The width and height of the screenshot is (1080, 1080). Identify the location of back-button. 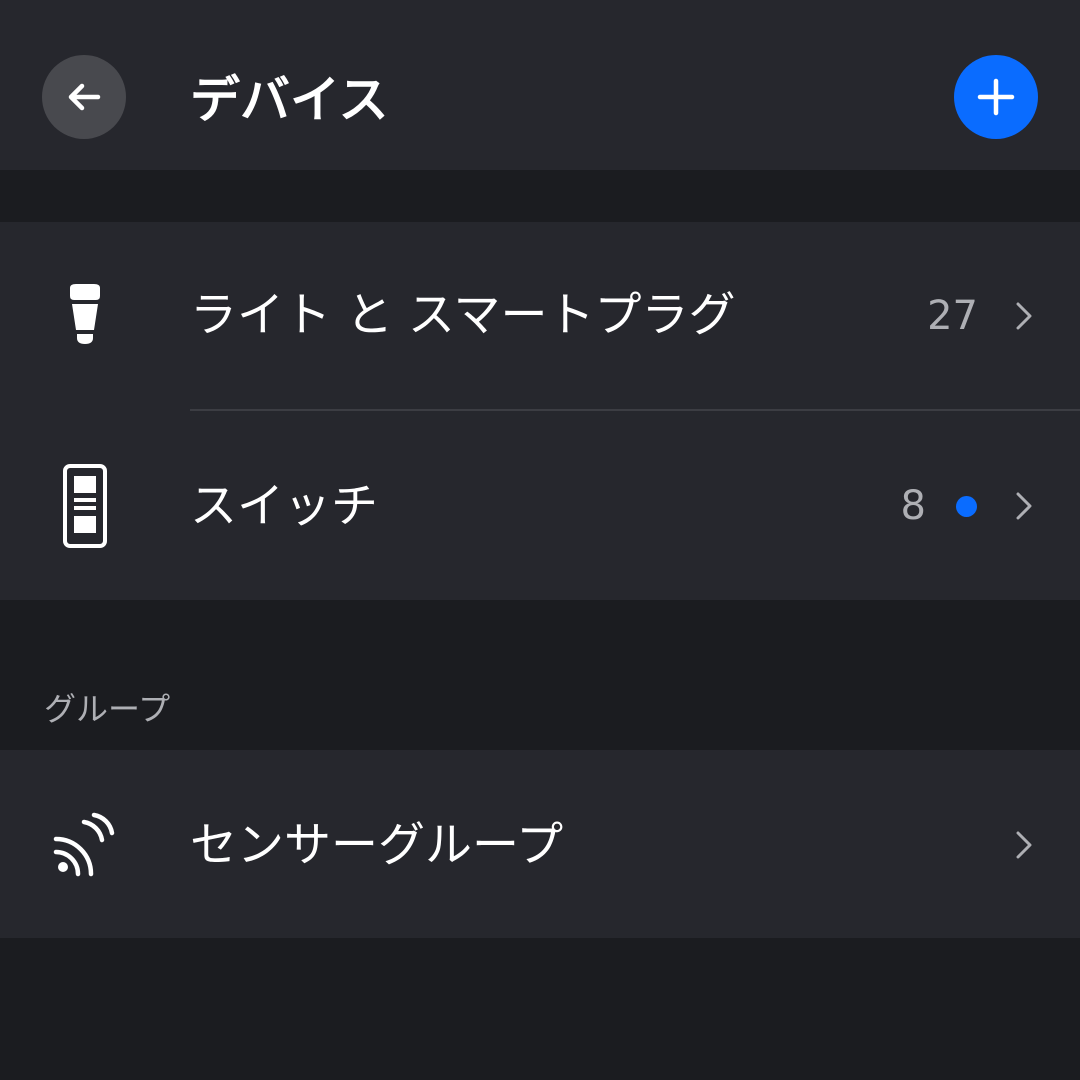
(84, 97).